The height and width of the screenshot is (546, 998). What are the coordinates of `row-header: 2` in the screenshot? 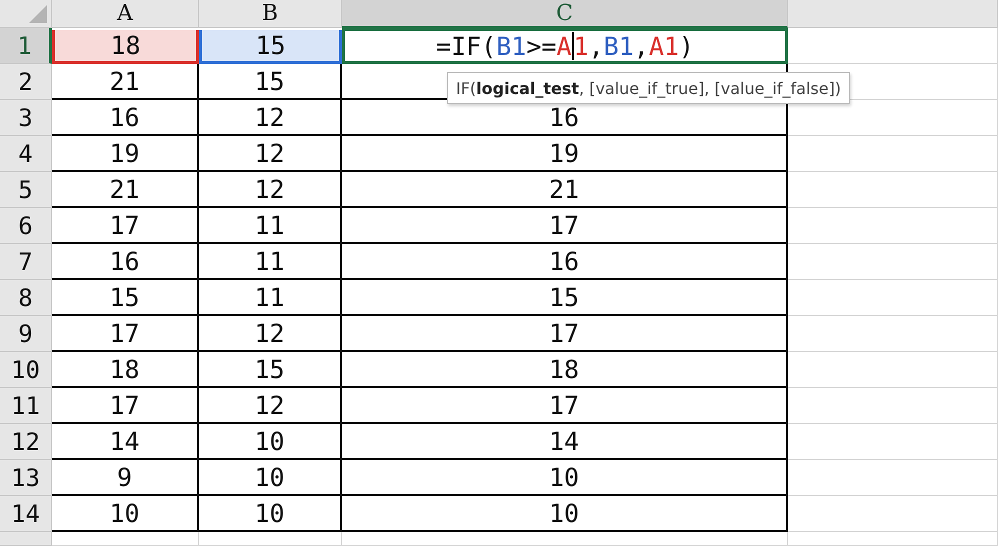 It's located at (26, 82).